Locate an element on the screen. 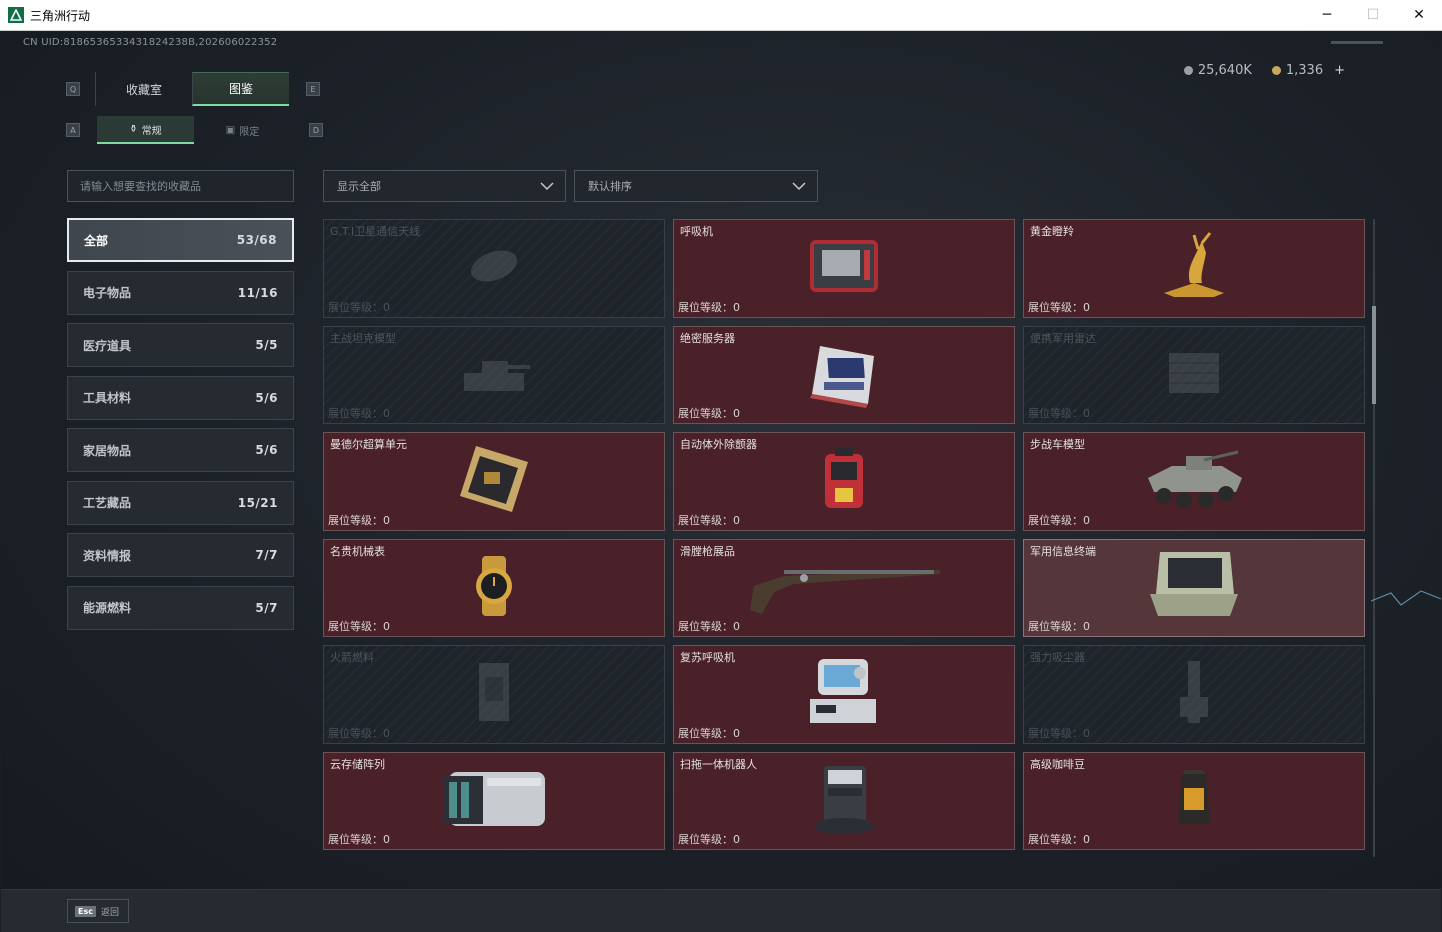 The height and width of the screenshot is (932, 1442). collection-item-card: 步战车模型 展位等级：0 is located at coordinates (1194, 481).